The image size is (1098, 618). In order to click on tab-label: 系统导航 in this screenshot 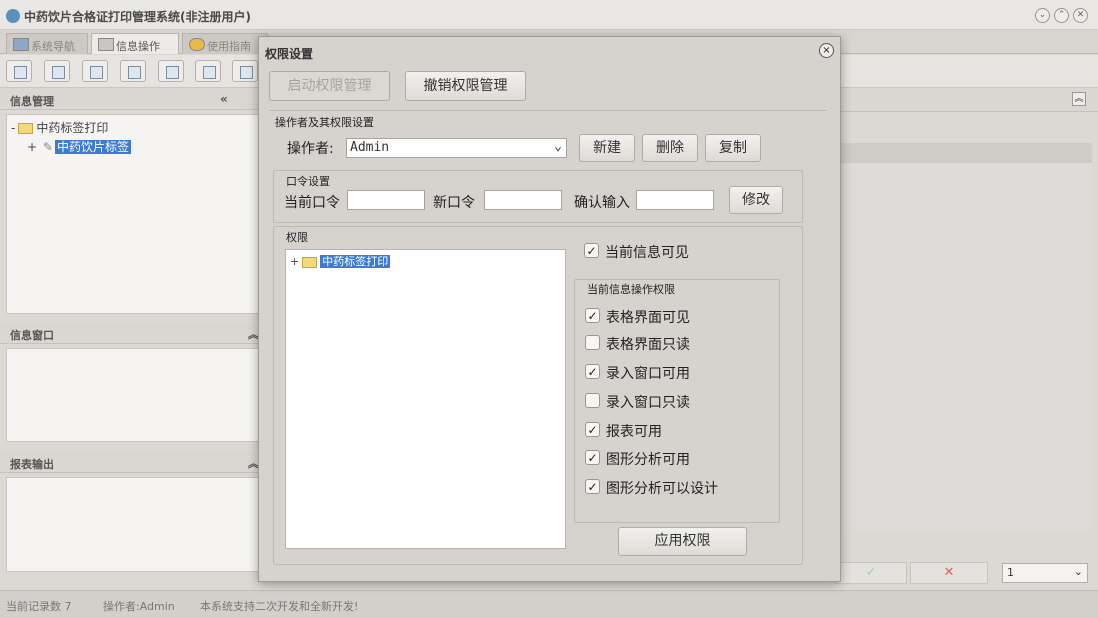, I will do `click(53, 46)`.